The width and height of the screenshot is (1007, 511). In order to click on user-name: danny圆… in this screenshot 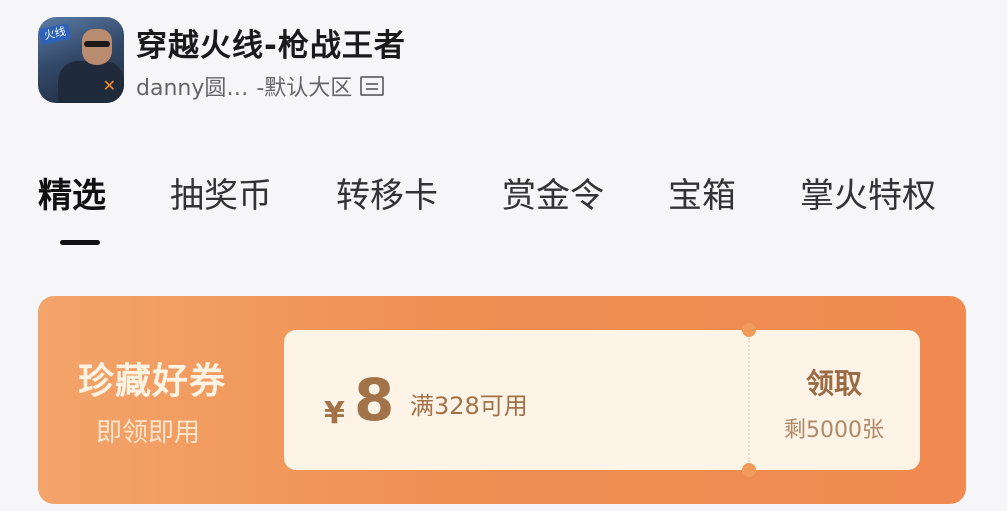, I will do `click(192, 88)`.